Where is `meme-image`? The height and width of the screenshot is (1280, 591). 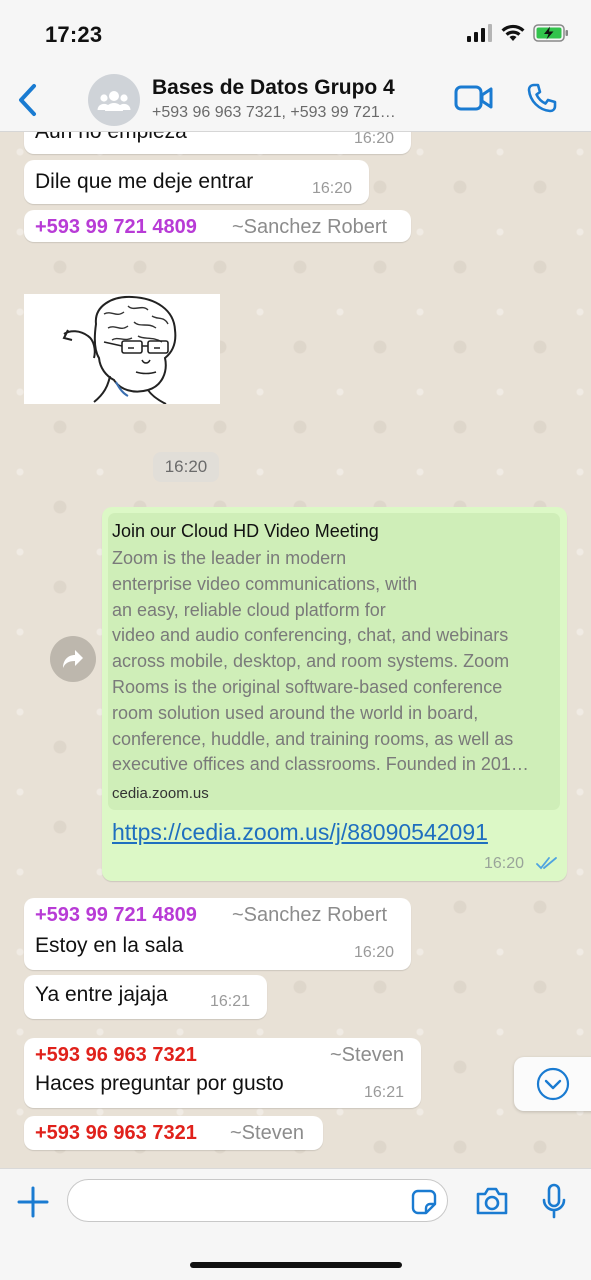
meme-image is located at coordinates (122, 349).